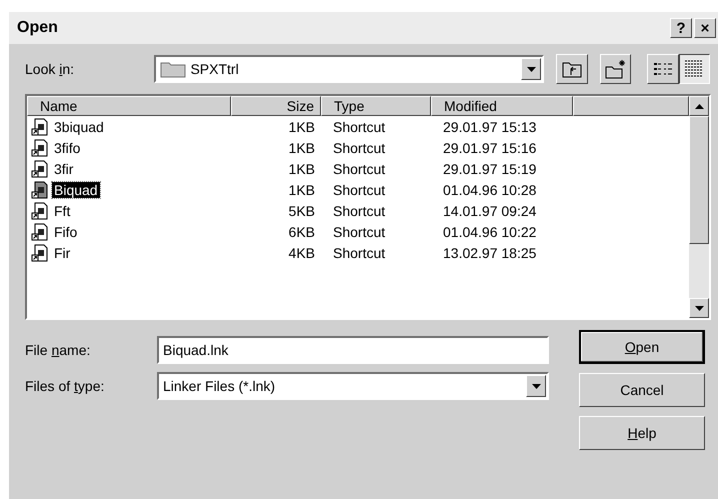 Image resolution: width=718 pixels, height=499 pixels. Describe the element at coordinates (276, 106) in the screenshot. I see `column-header: Size` at that location.